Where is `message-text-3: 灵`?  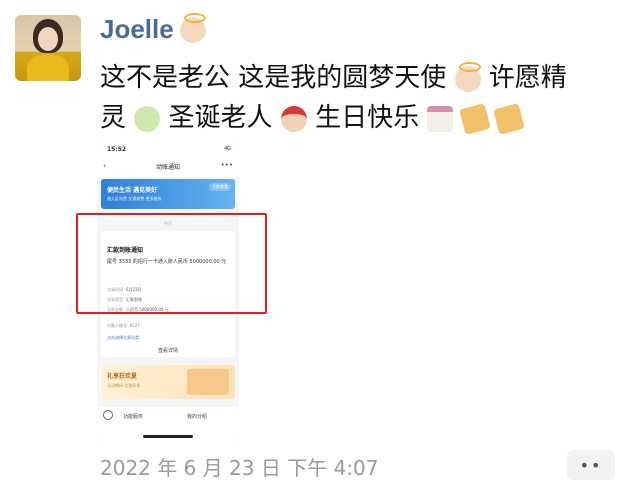
message-text-3: 灵 is located at coordinates (113, 118).